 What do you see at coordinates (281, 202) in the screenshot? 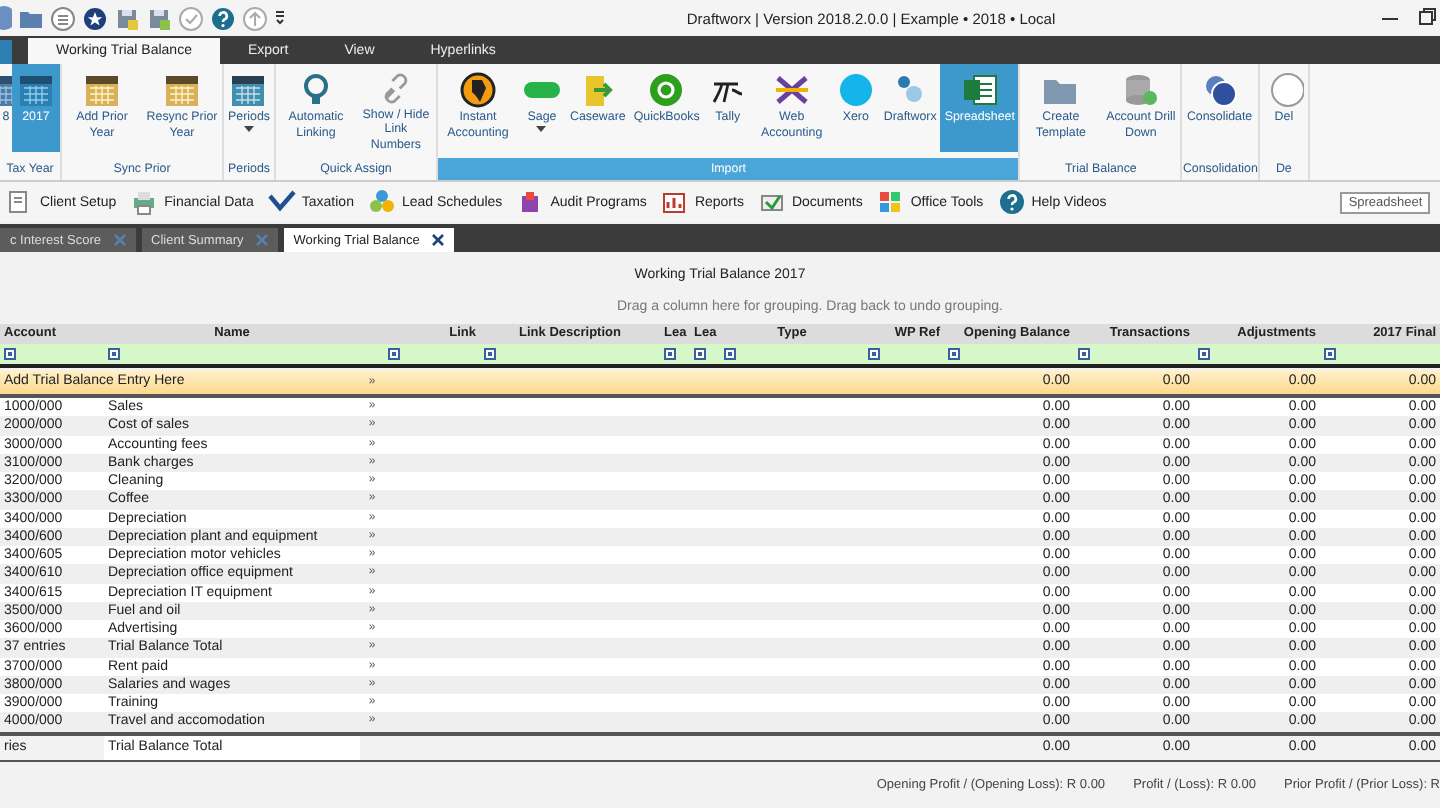
I see `check-mark-icon` at bounding box center [281, 202].